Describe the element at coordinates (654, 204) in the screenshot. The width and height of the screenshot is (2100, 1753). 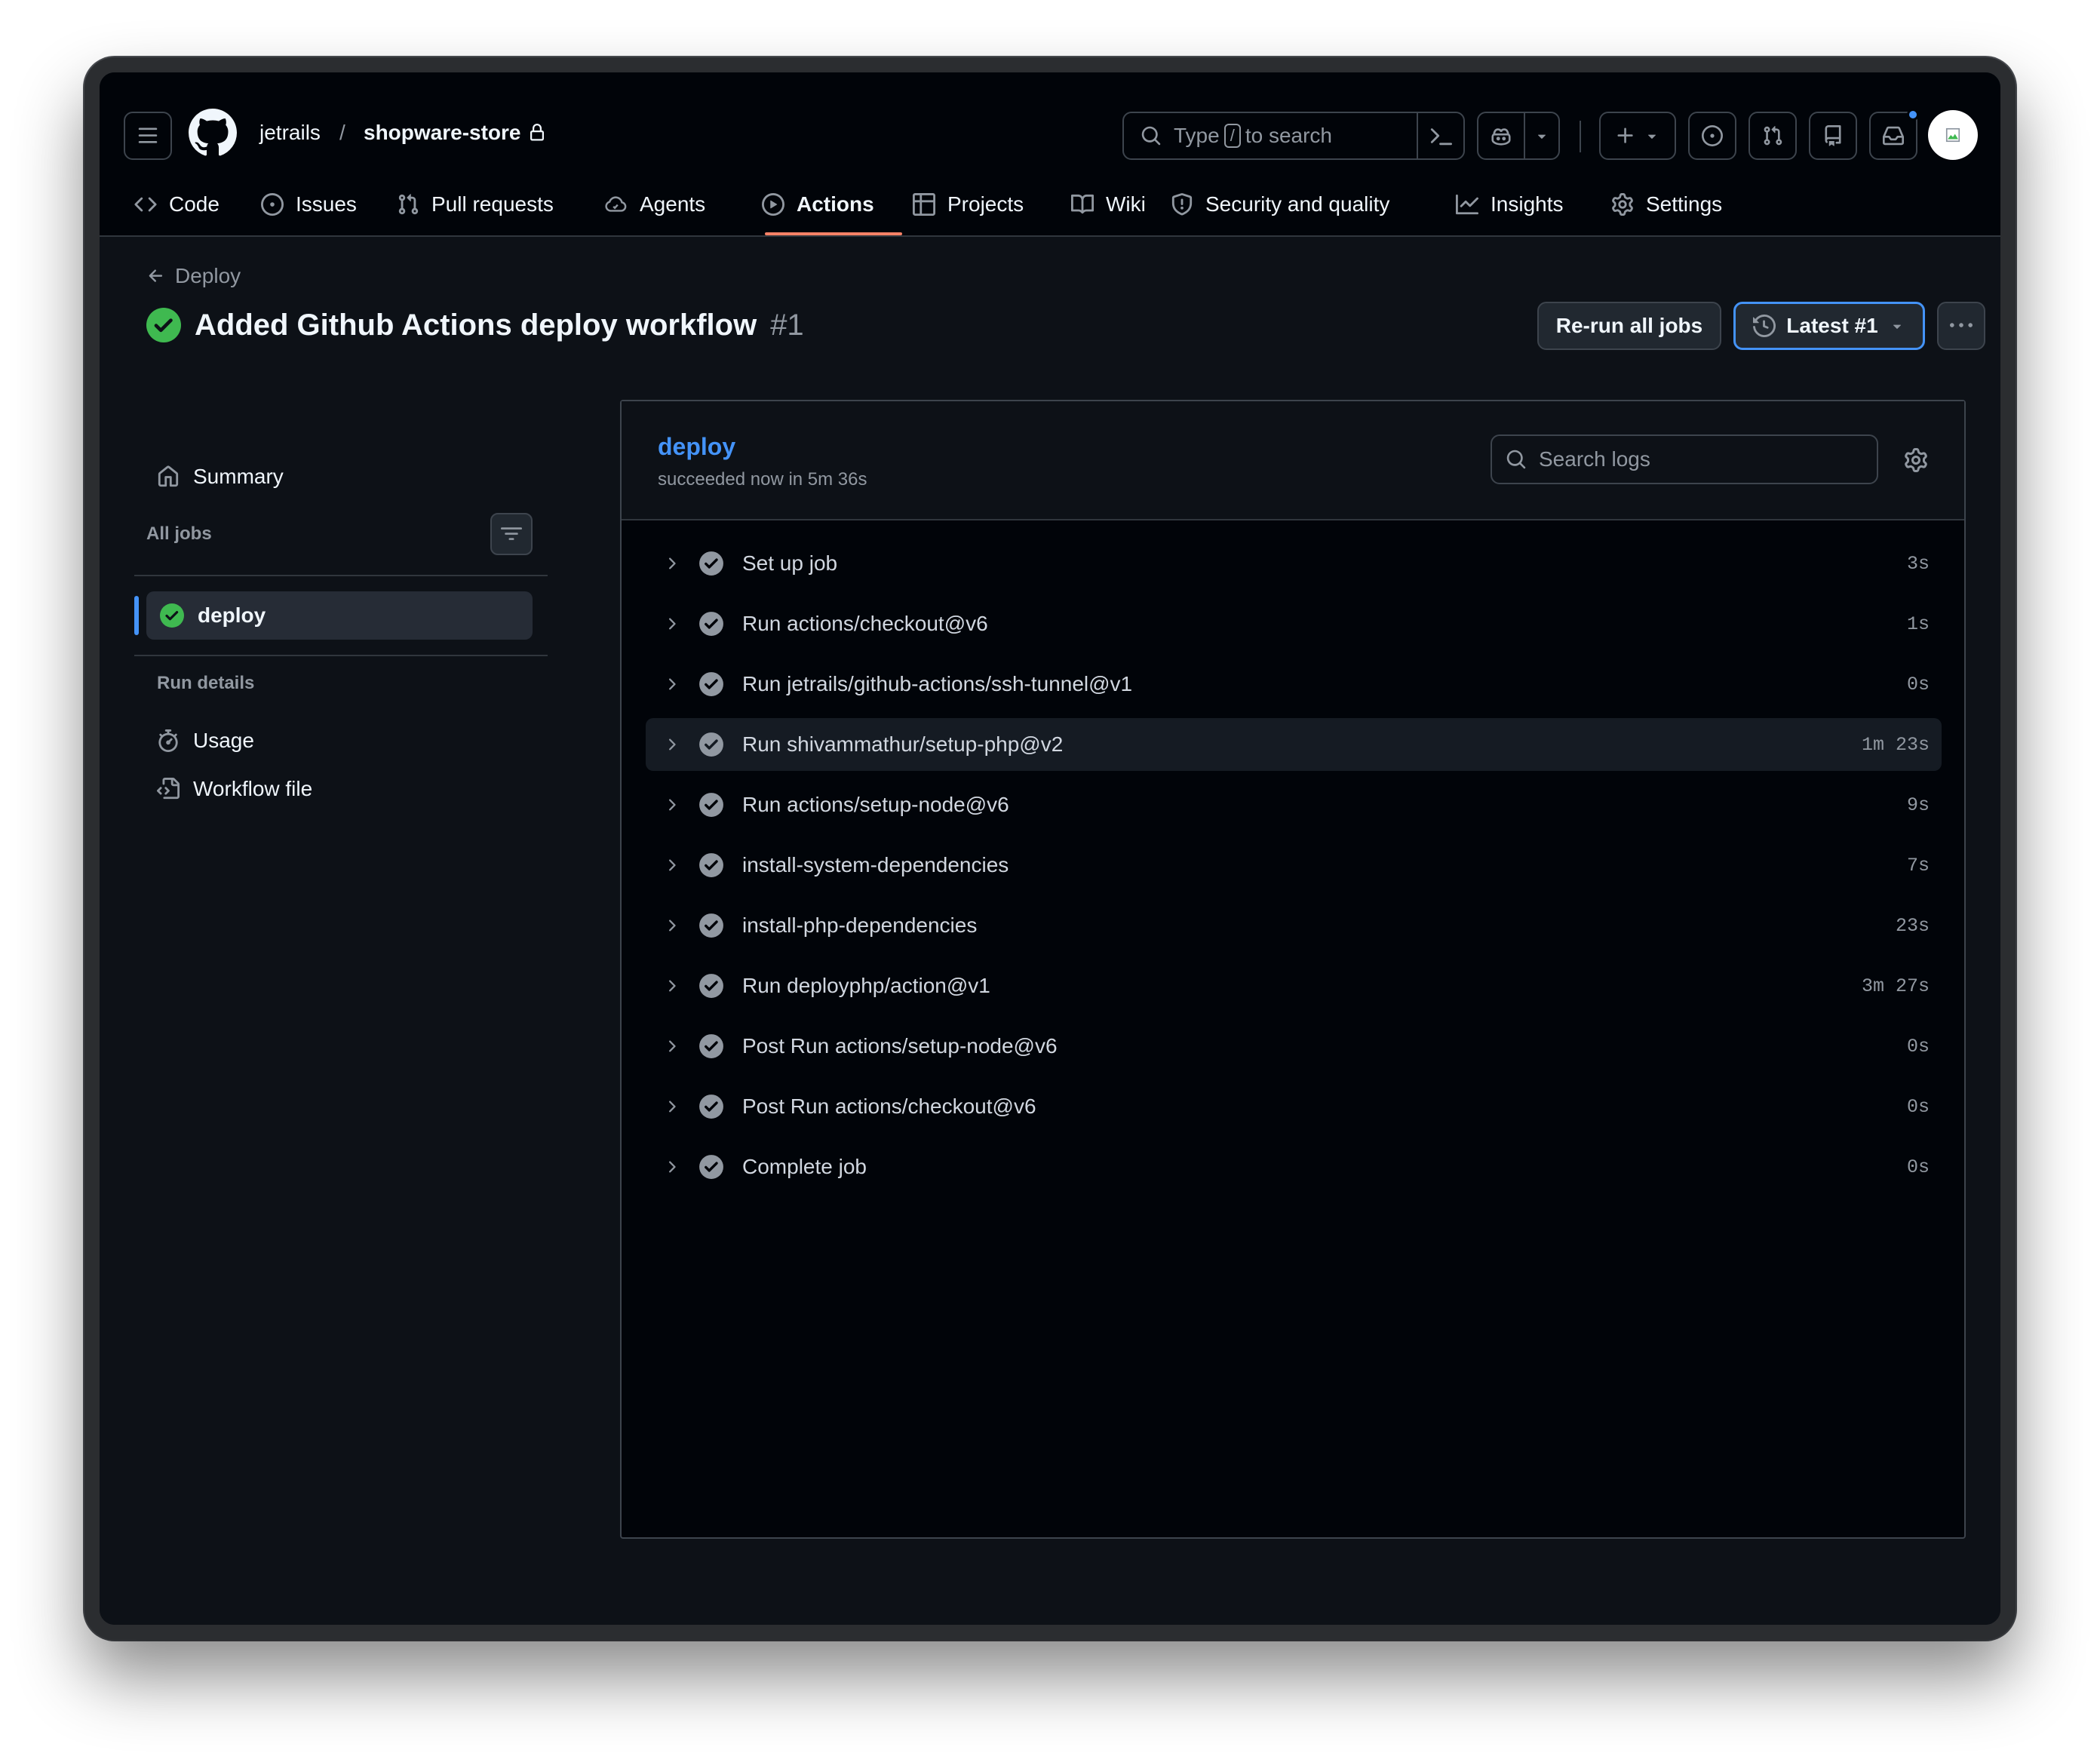
I see `tab-agents: Agents` at that location.